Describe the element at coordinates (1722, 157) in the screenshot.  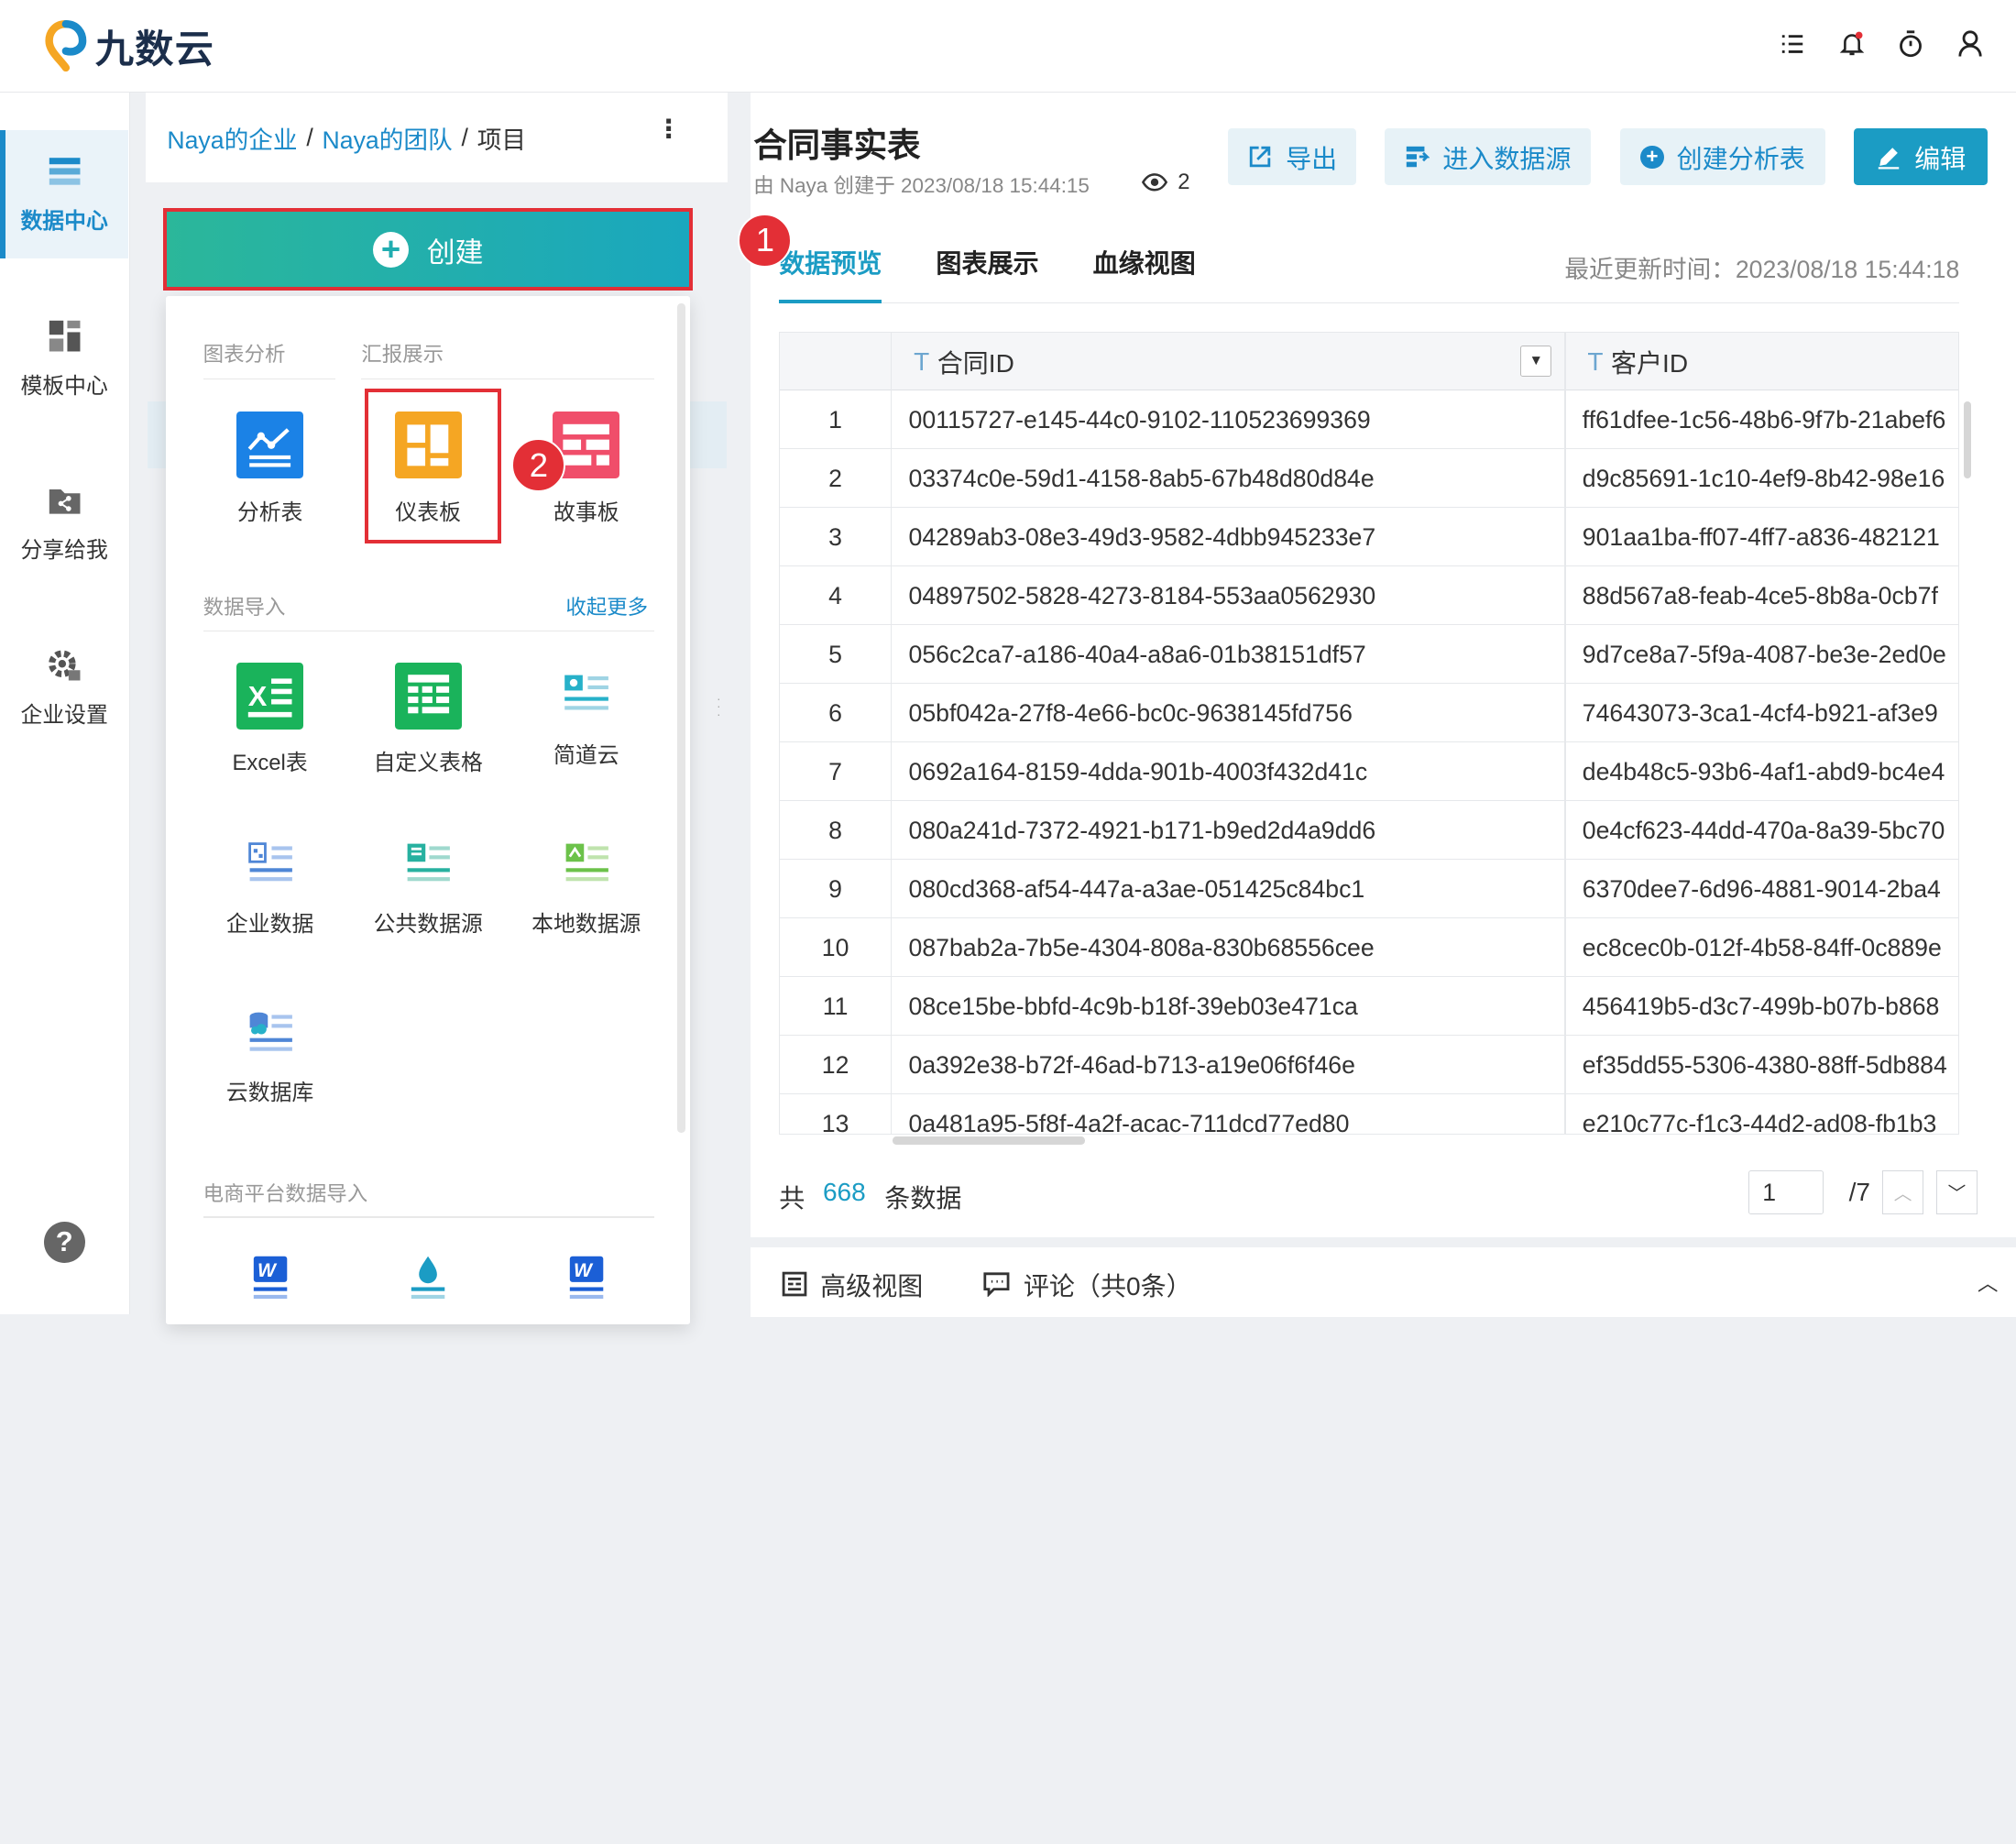
I see `create-analysis-button: + 创建分析表` at that location.